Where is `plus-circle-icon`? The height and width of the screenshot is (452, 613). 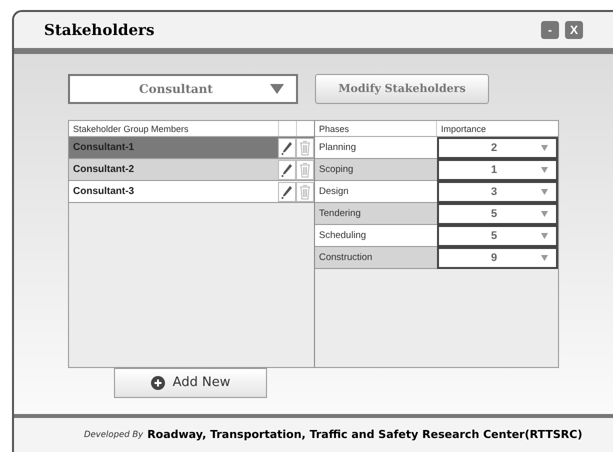 plus-circle-icon is located at coordinates (157, 383).